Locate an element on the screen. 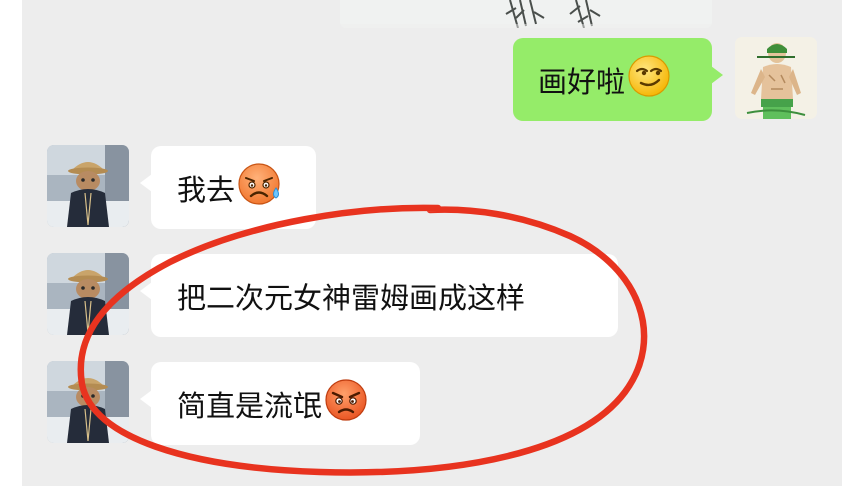  sketch-image is located at coordinates (526, 14).